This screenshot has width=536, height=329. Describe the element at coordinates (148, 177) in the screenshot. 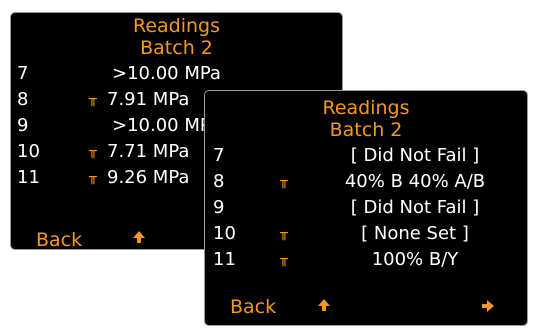

I see `reading-value: 9.26 MPa` at that location.